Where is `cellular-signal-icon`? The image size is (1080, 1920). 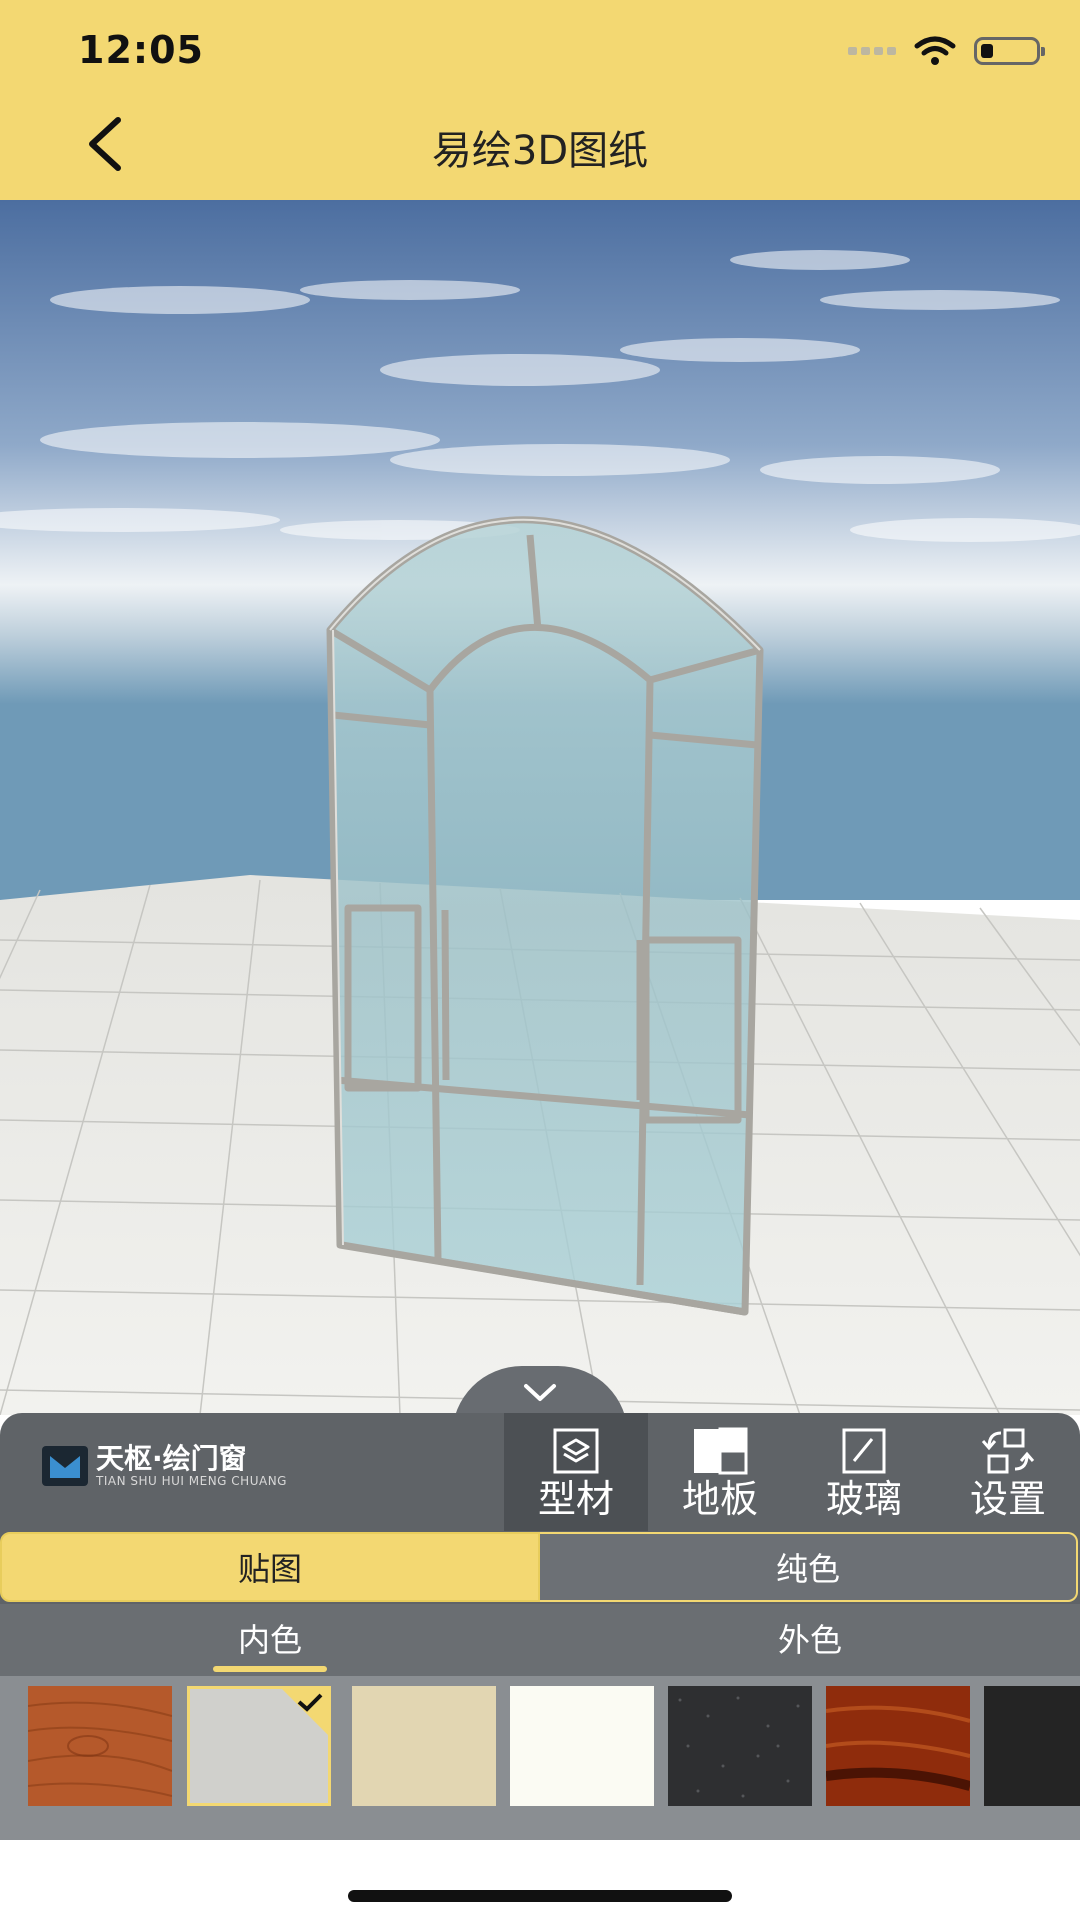 cellular-signal-icon is located at coordinates (872, 51).